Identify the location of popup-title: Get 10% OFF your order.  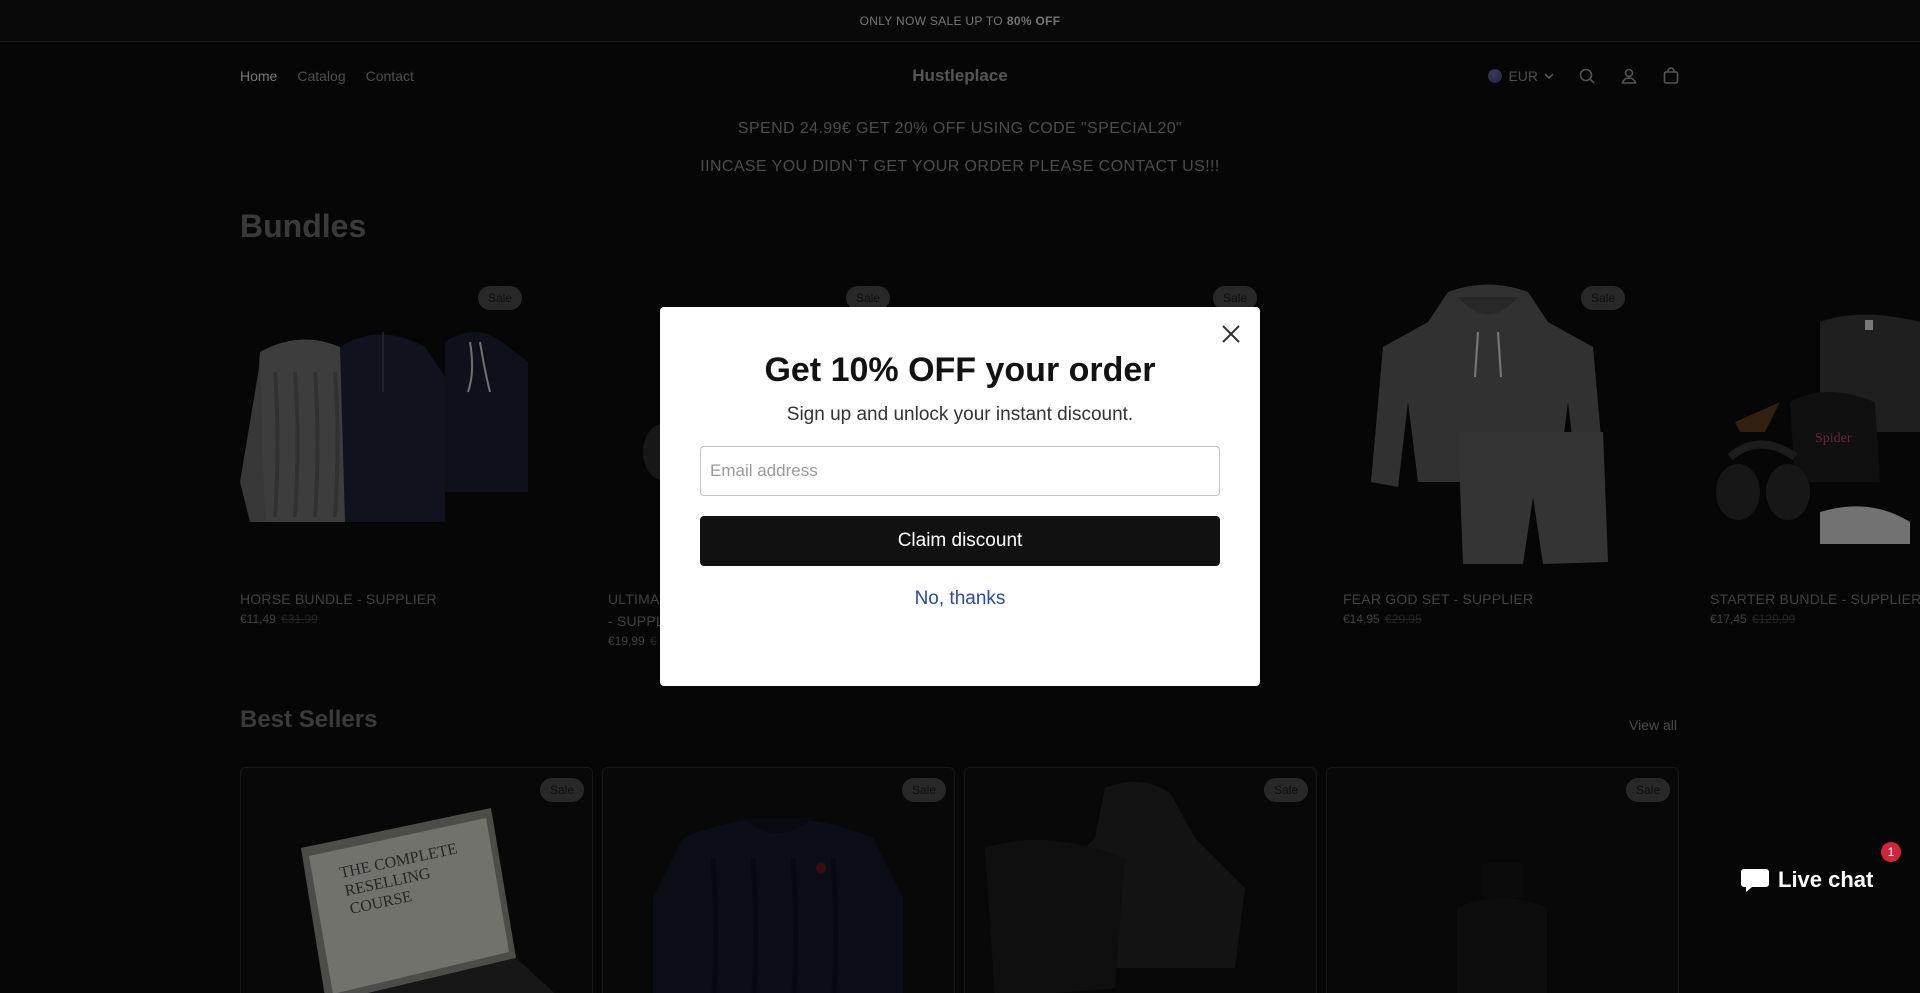
(960, 370).